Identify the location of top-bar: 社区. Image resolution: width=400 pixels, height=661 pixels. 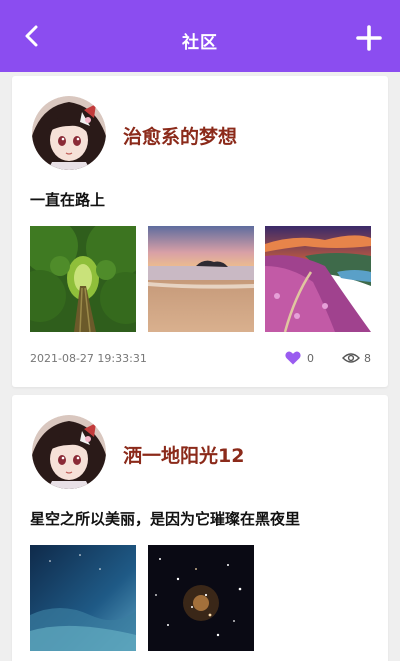
(200, 36).